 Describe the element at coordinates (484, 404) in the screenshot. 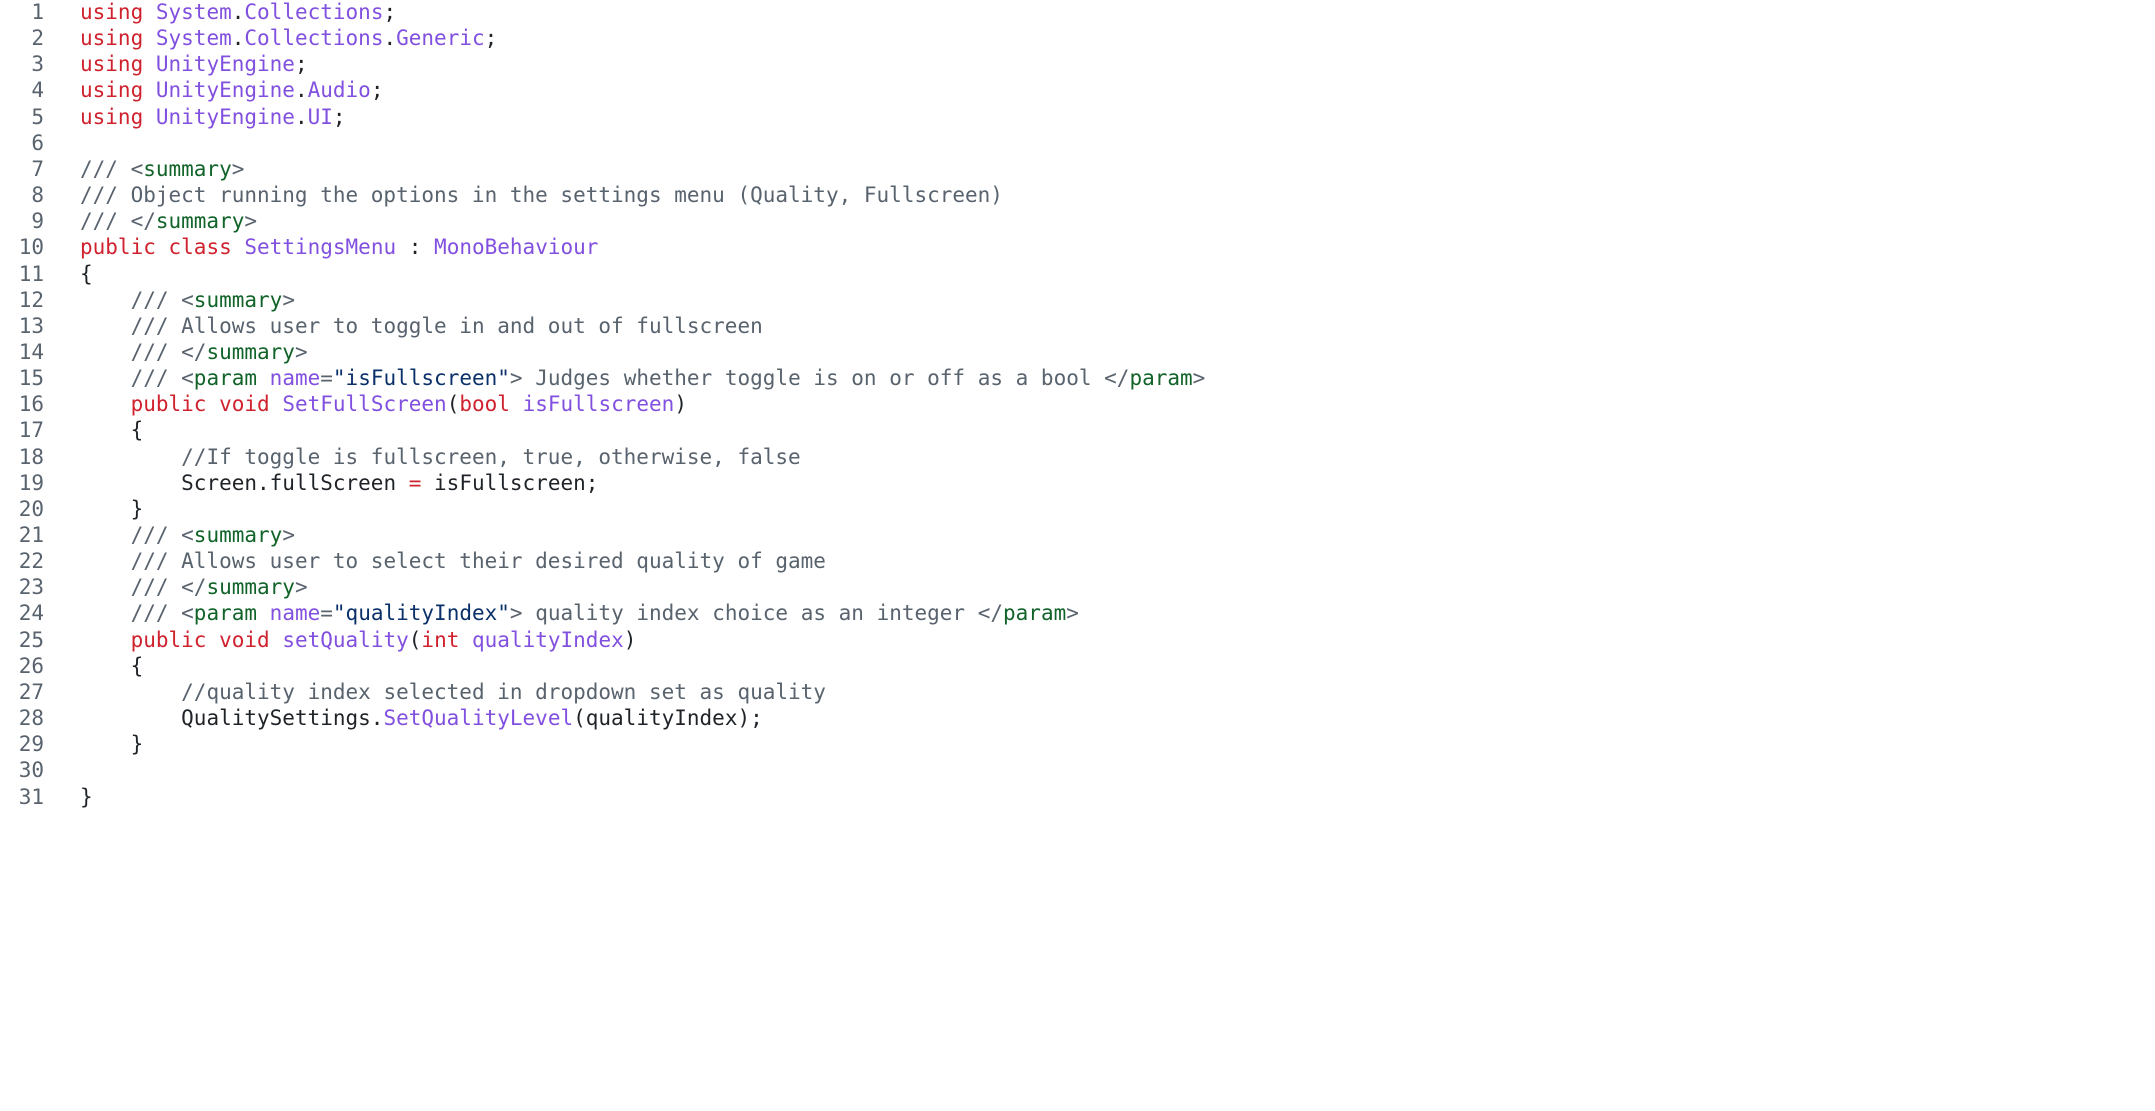

I see `code-token: bool` at that location.